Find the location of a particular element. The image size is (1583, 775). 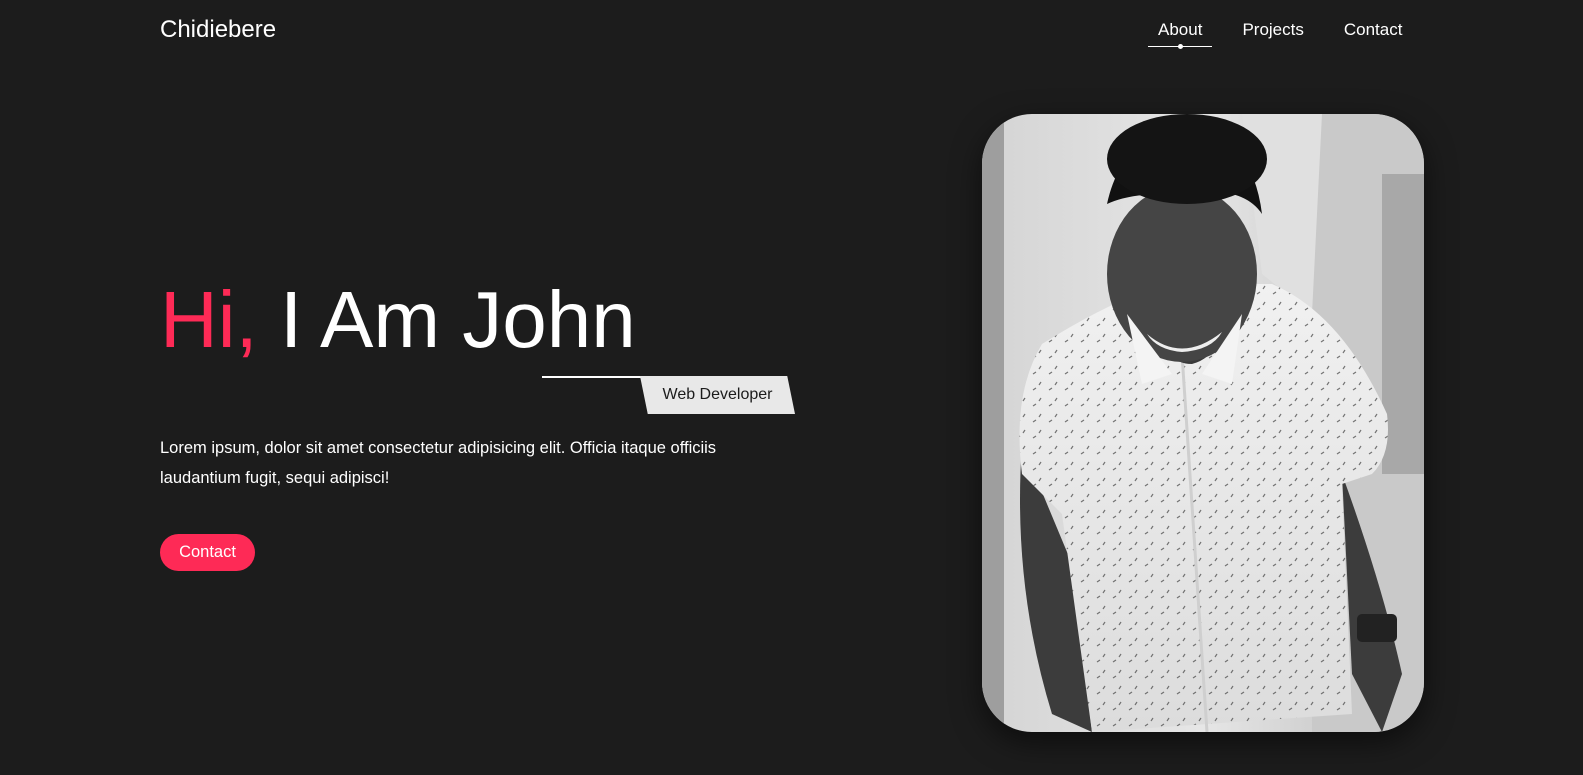

role-label: Web Developer is located at coordinates (717, 394).